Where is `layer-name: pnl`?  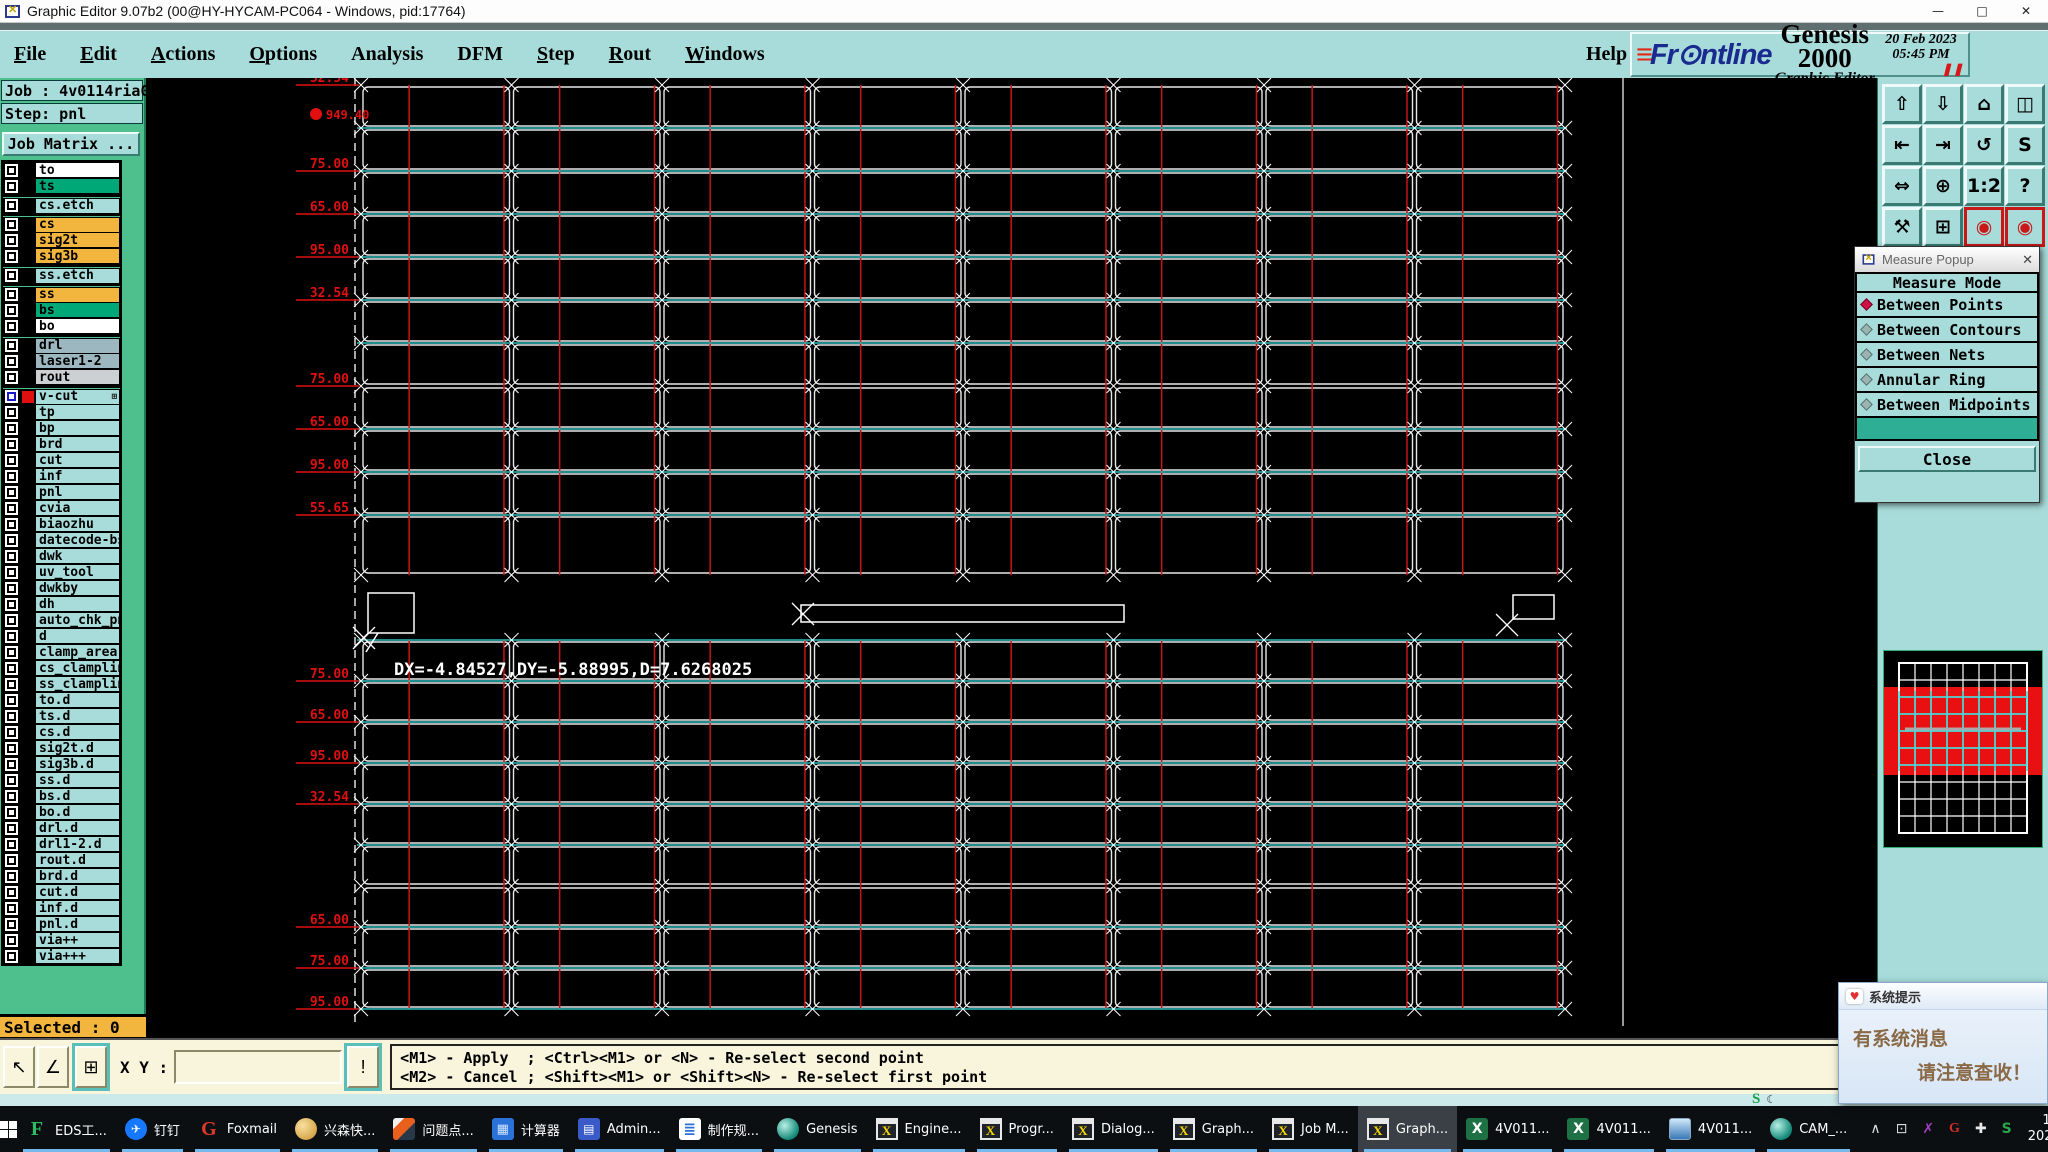
layer-name: pnl is located at coordinates (77, 492).